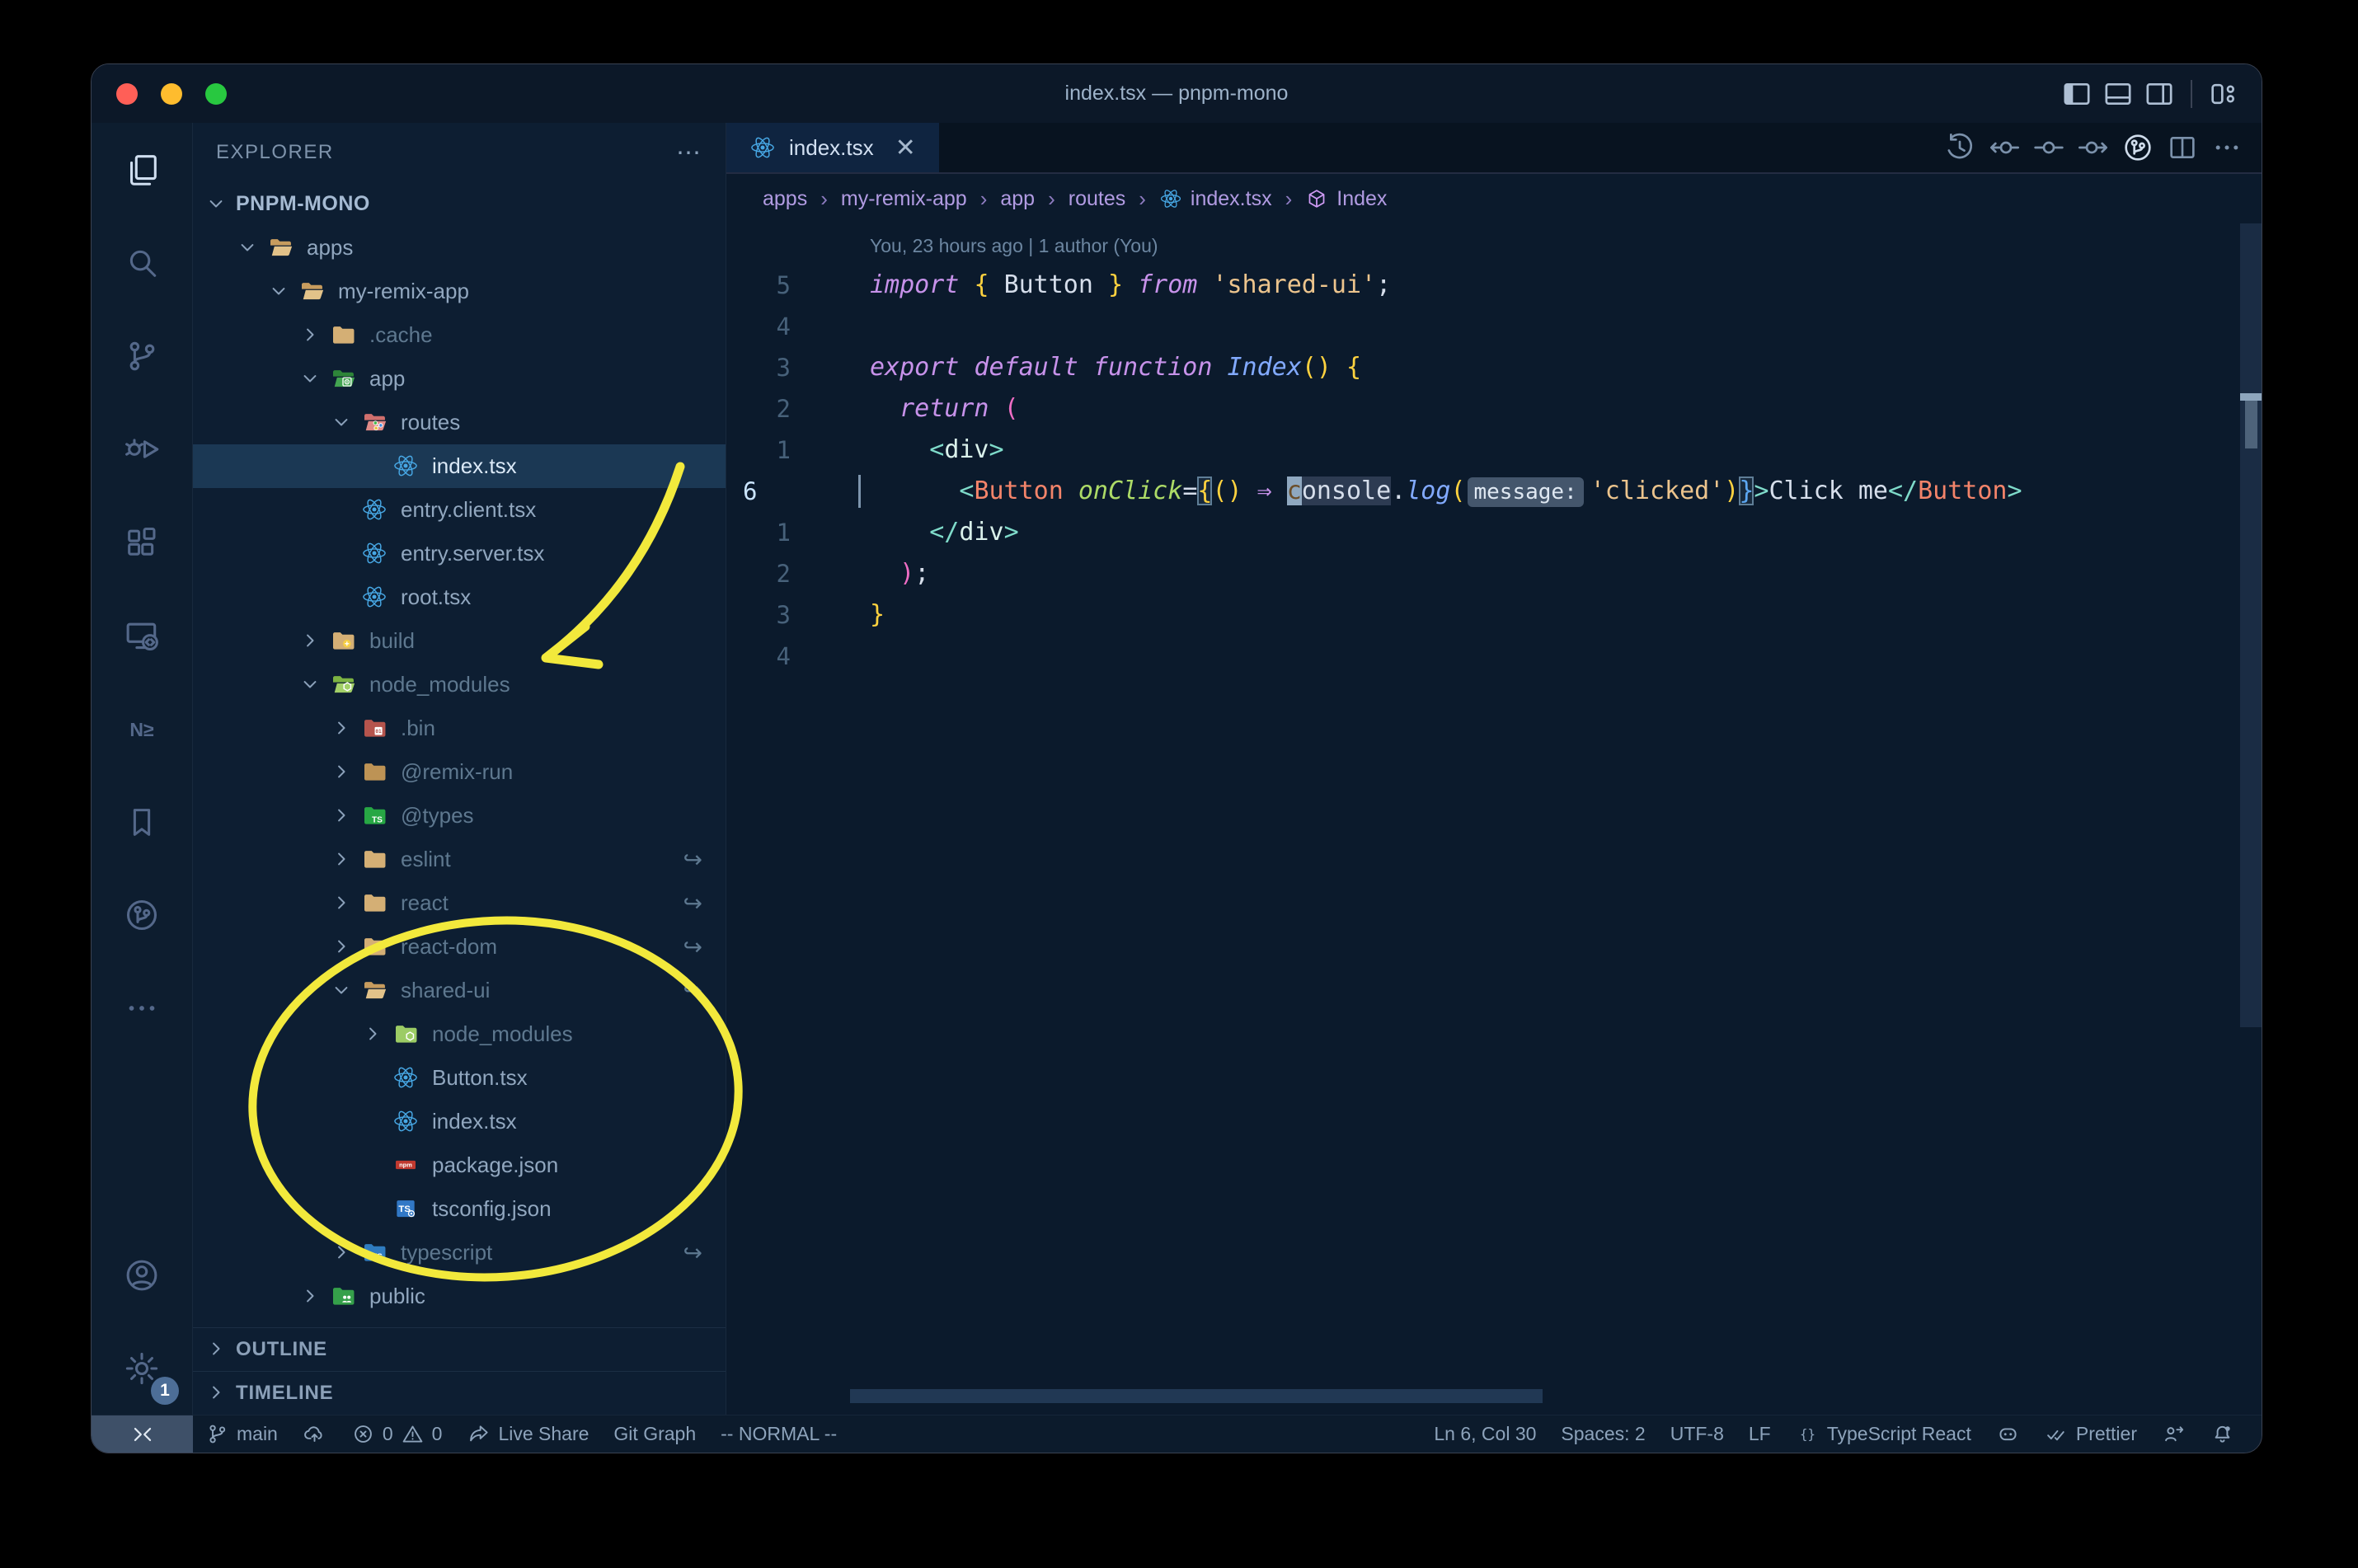  I want to click on breadcrumb-index-tsx: index.tsx, so click(1216, 199).